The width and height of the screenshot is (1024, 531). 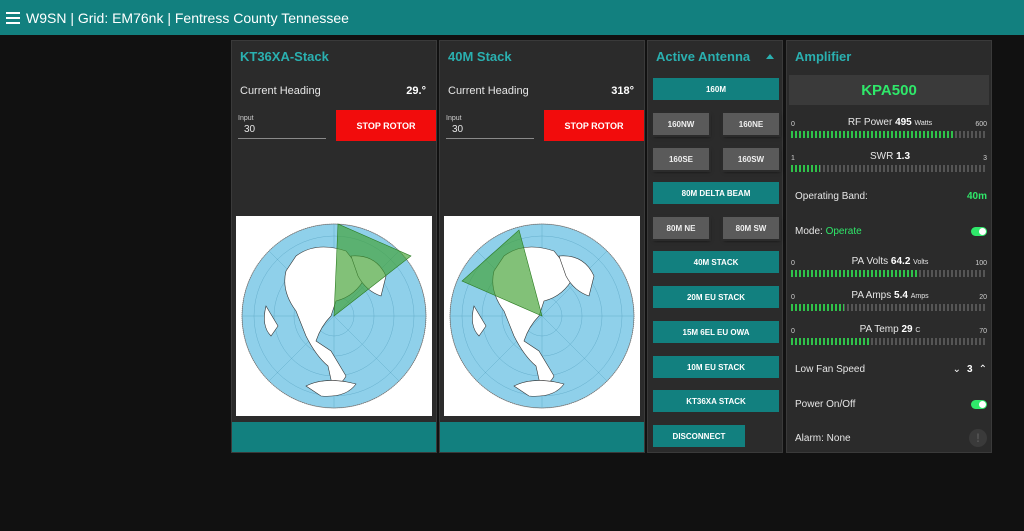 I want to click on hamburger-menu-icon, so click(x=13, y=17).